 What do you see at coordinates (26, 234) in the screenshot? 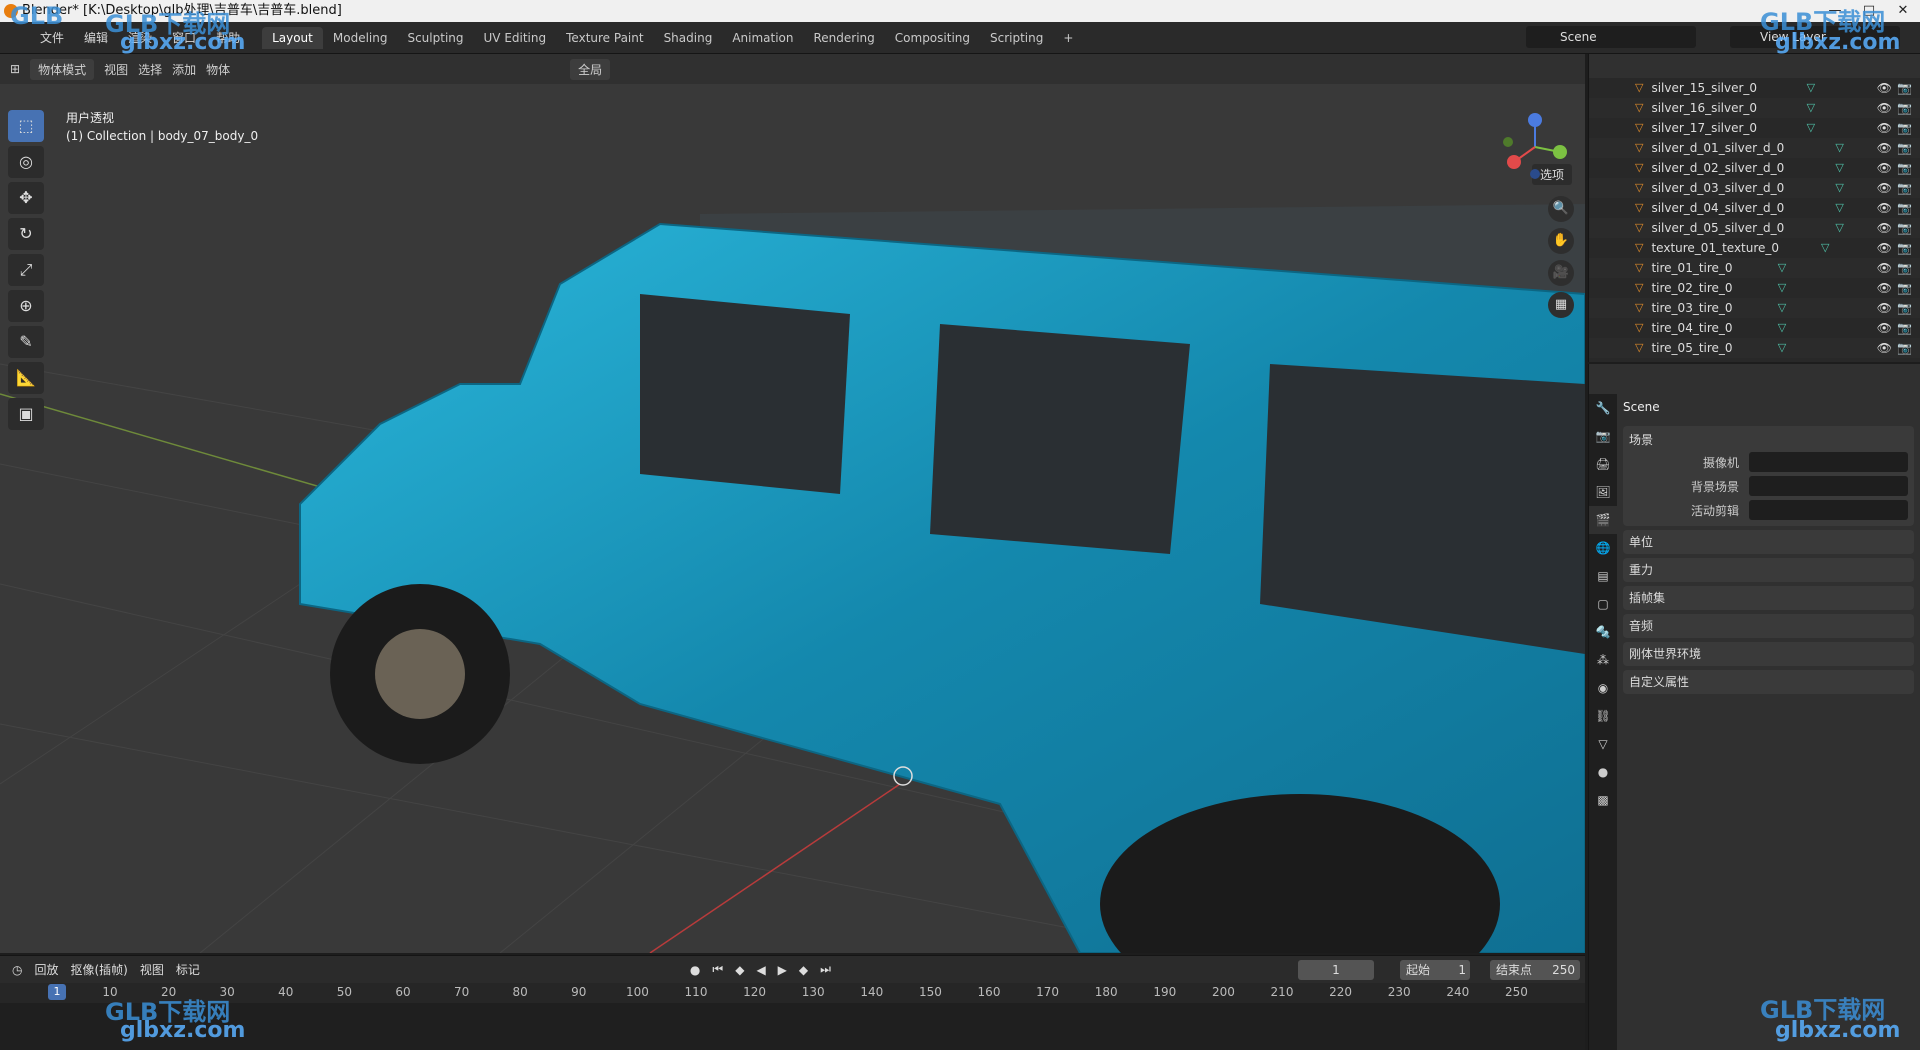
I see `rotate-icon: ↻` at bounding box center [26, 234].